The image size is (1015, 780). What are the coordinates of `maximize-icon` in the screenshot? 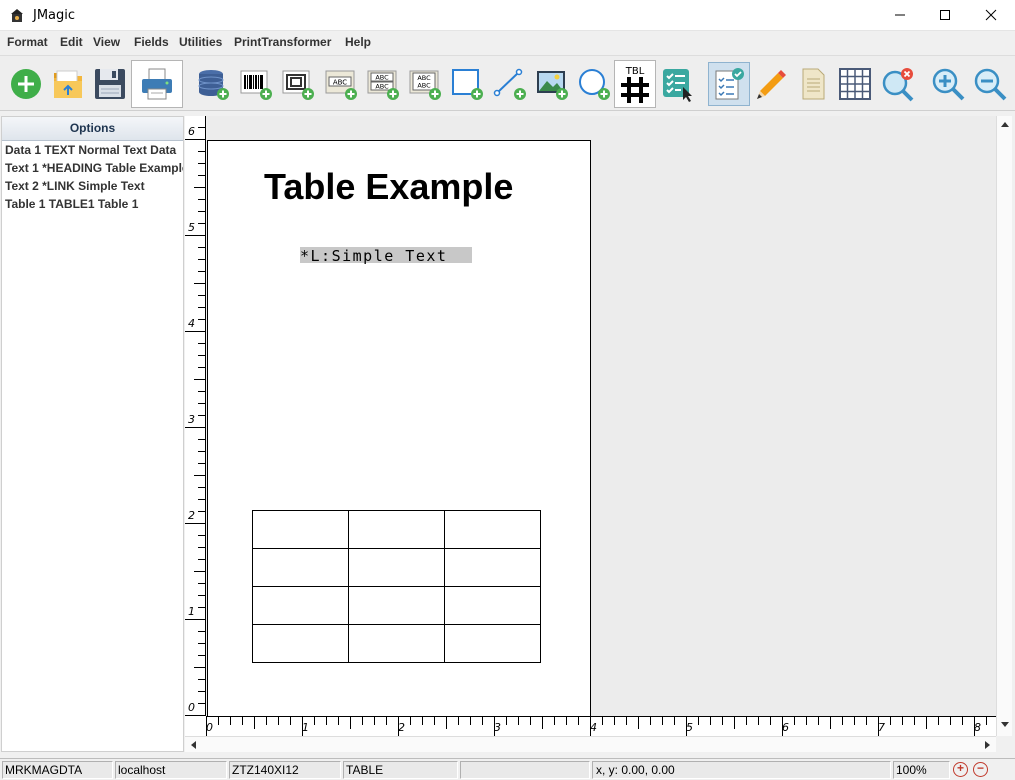 It's located at (945, 15).